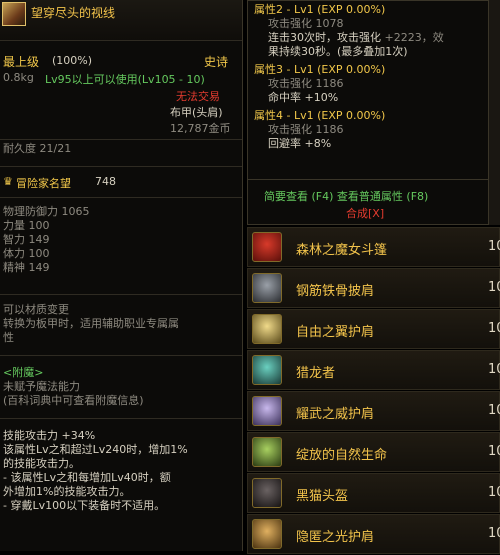  What do you see at coordinates (26, 239) in the screenshot?
I see `stat-int: 智力 149` at bounding box center [26, 239].